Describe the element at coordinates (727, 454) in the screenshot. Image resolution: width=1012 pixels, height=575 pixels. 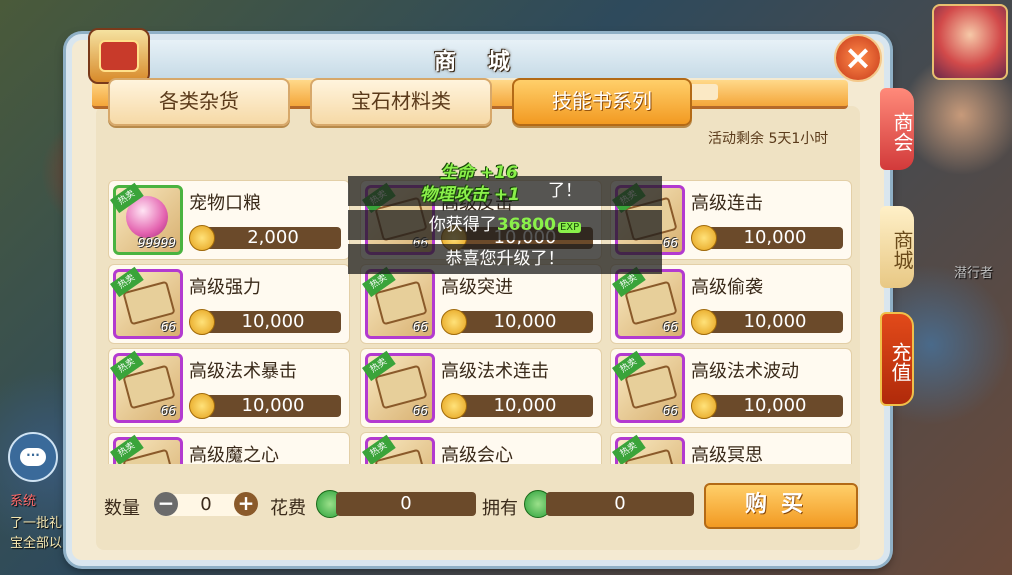
I see `item-name: 高级冥思` at that location.